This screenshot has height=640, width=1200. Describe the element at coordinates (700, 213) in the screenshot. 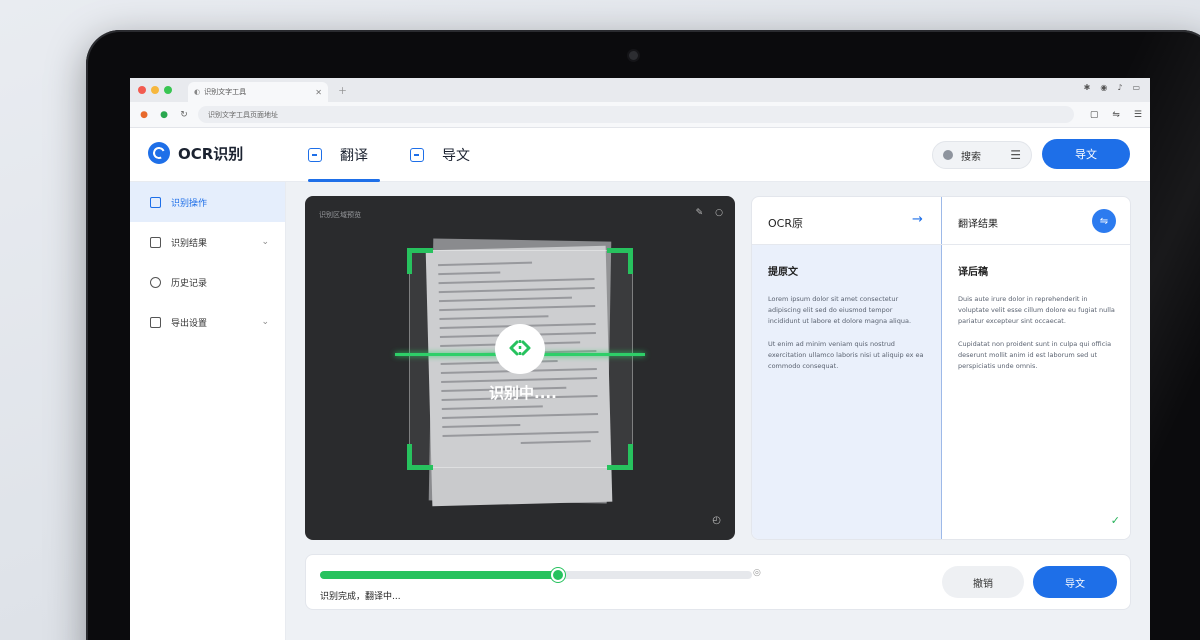

I see `edit-icon: ✎` at that location.